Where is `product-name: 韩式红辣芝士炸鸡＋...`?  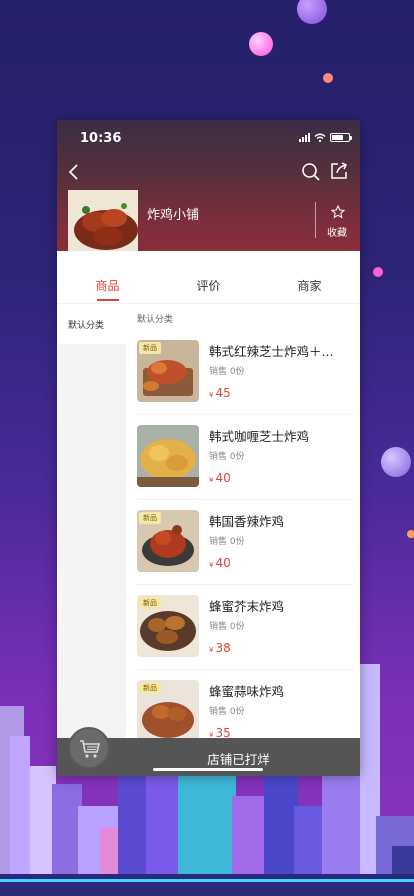 product-name: 韩式红辣芝士炸鸡＋... is located at coordinates (271, 351).